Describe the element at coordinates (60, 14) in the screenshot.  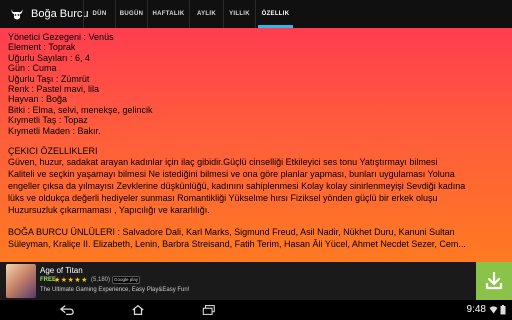
I see `app-title: Boğa Burcu` at that location.